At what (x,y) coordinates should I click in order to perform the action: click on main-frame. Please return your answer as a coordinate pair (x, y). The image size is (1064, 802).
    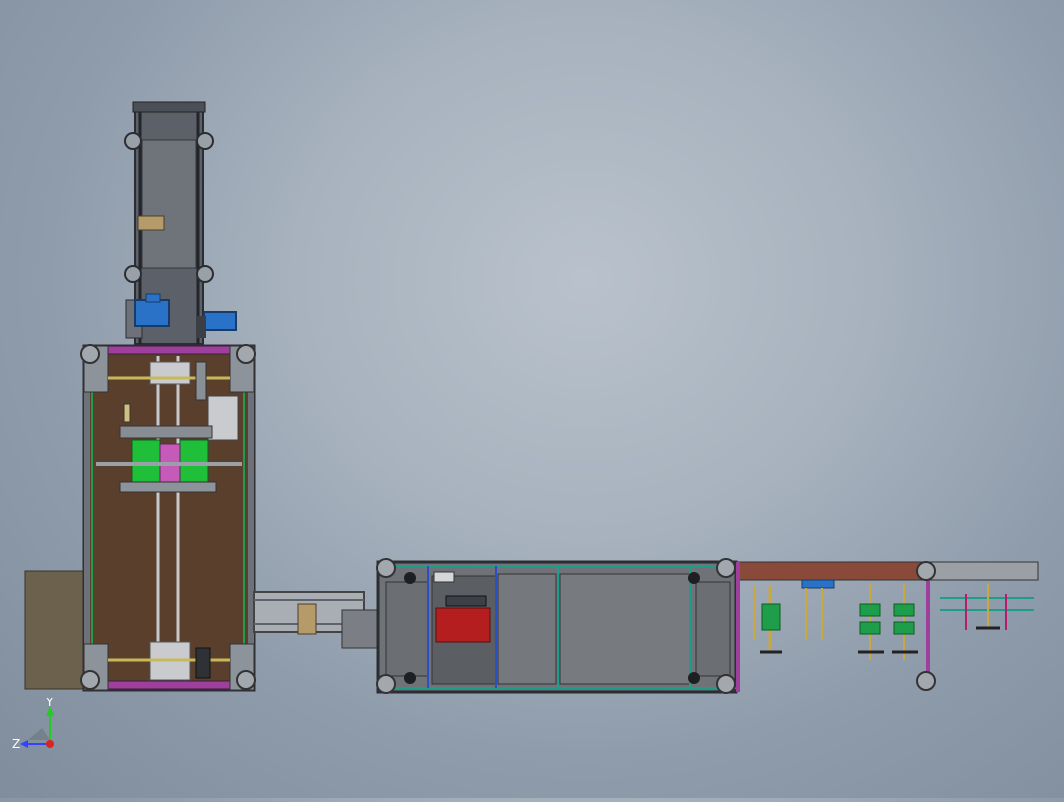
    Looking at the image, I should click on (168, 518).